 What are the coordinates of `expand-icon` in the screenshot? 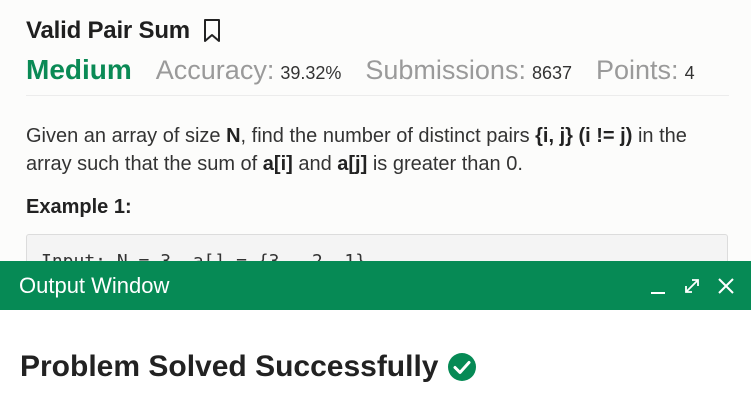 It's located at (692, 286).